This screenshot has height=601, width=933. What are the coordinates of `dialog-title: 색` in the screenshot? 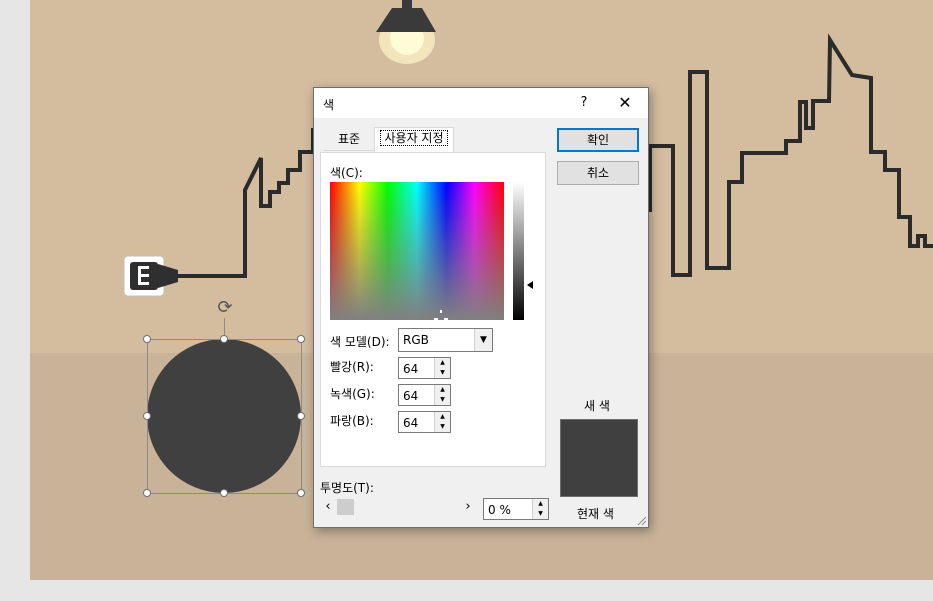 It's located at (329, 105).